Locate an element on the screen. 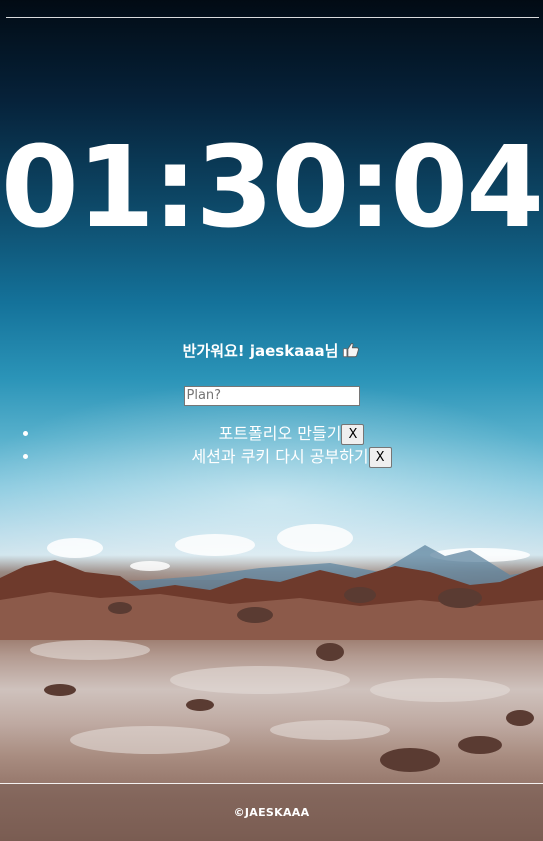  footer-divider is located at coordinates (271, 783).